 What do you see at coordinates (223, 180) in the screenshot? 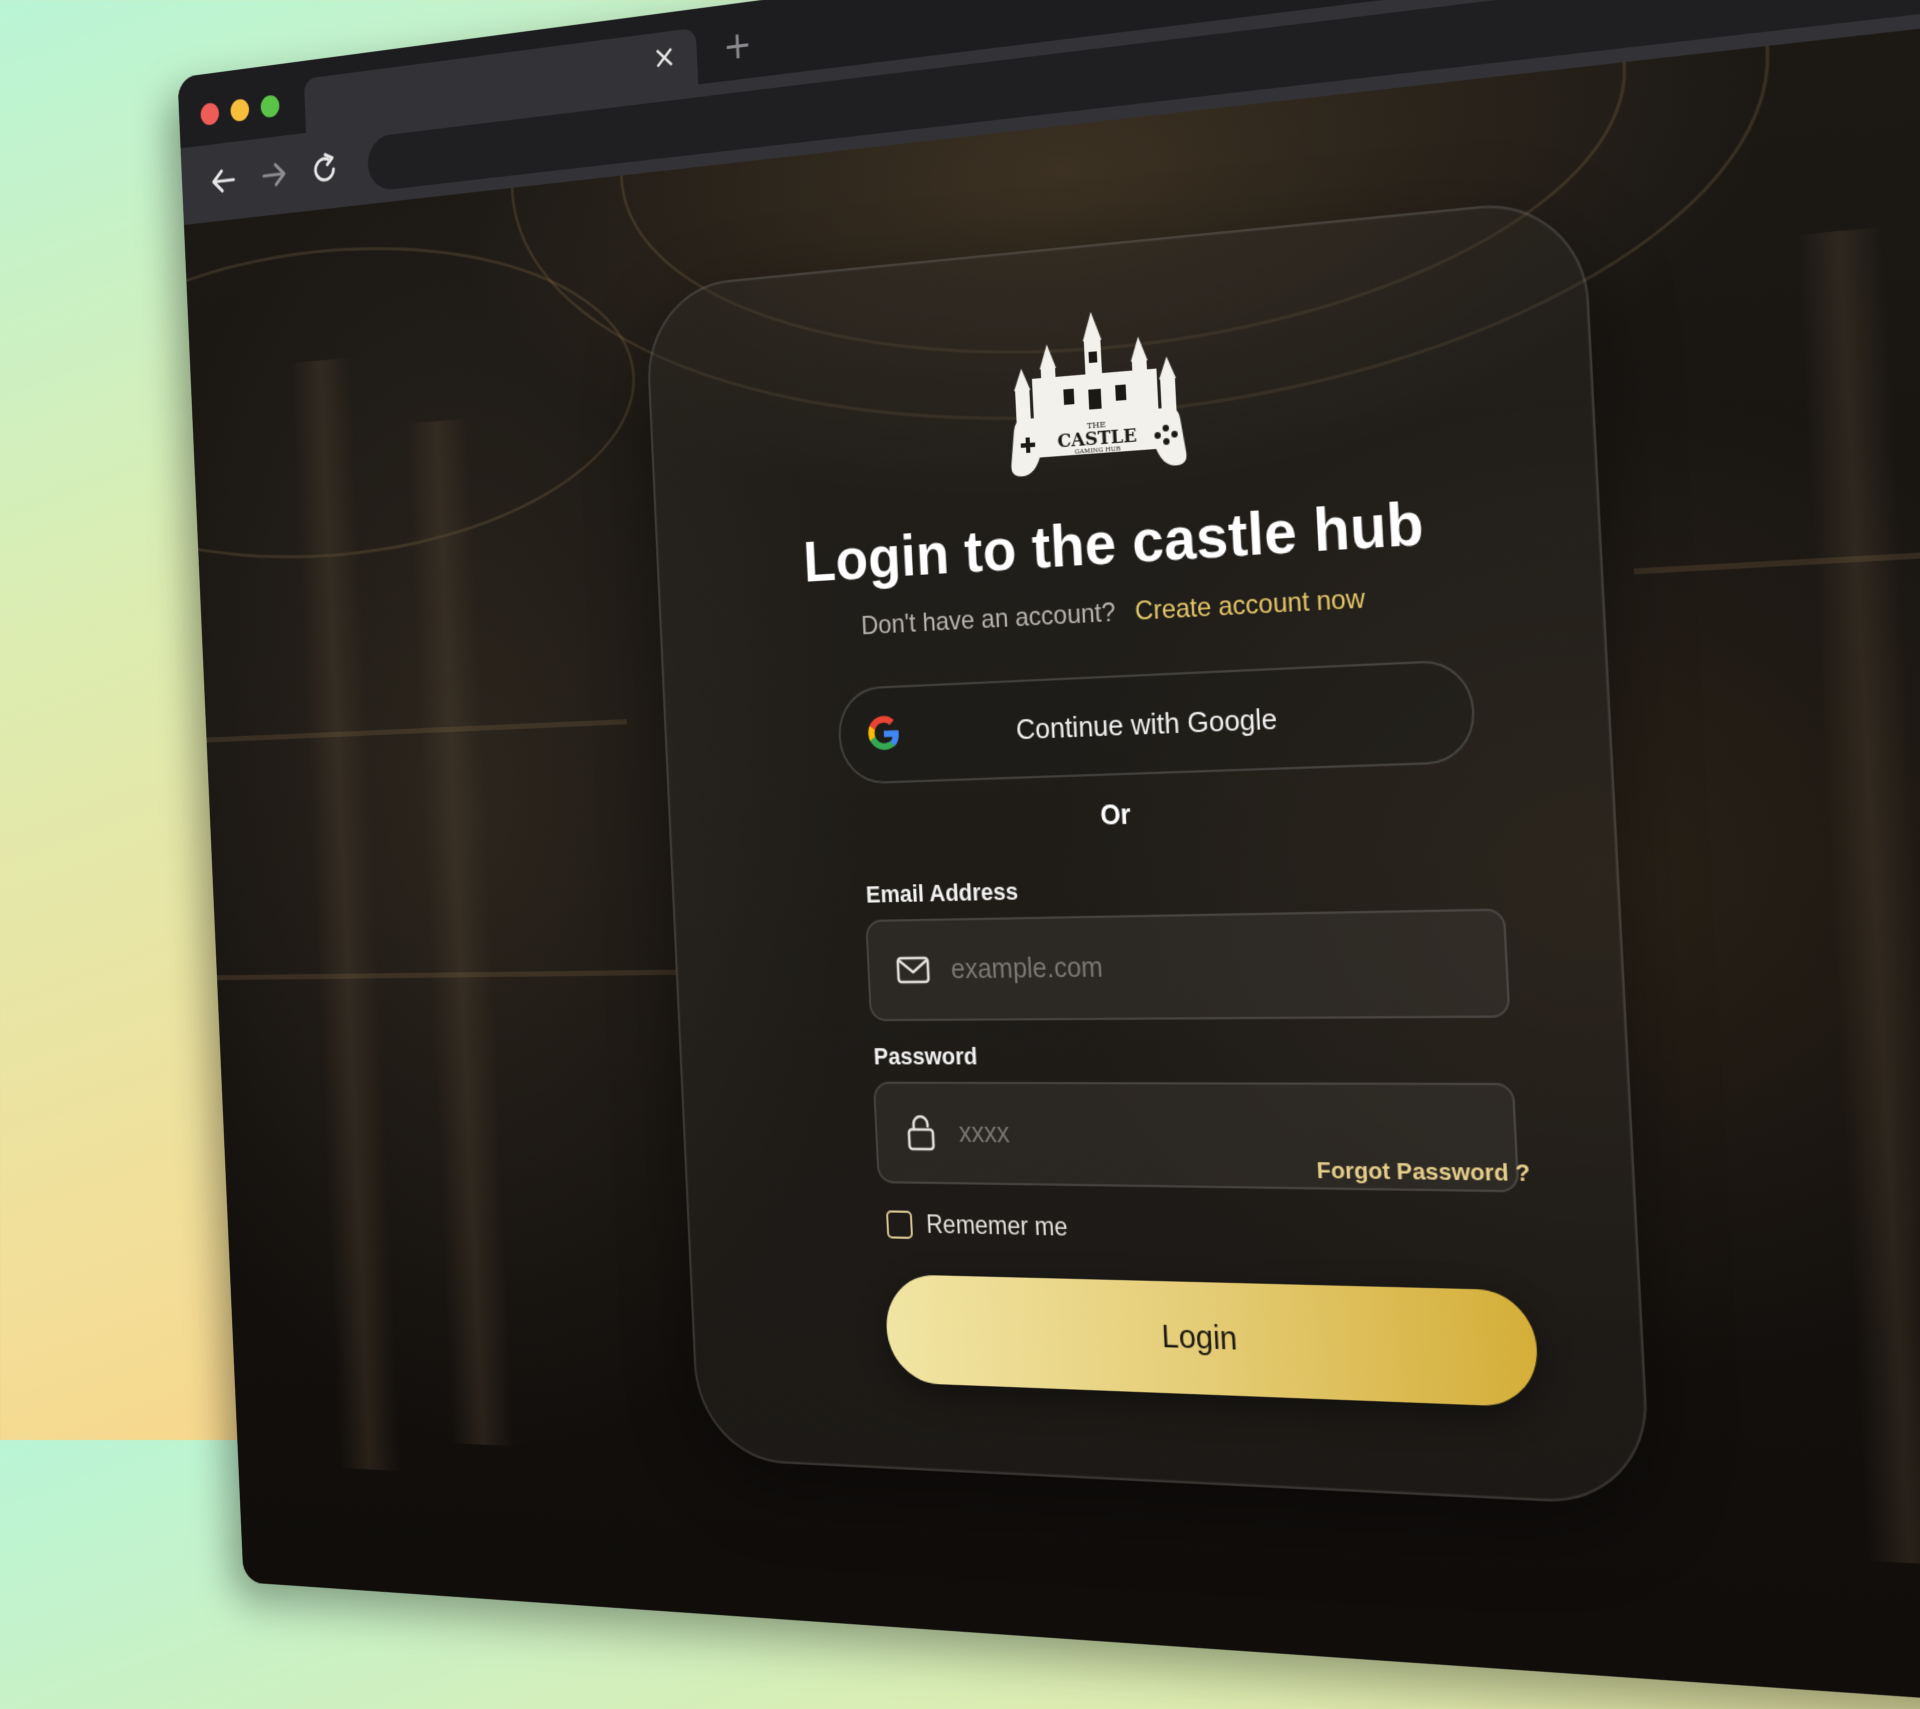
I see `back-arrow-icon` at bounding box center [223, 180].